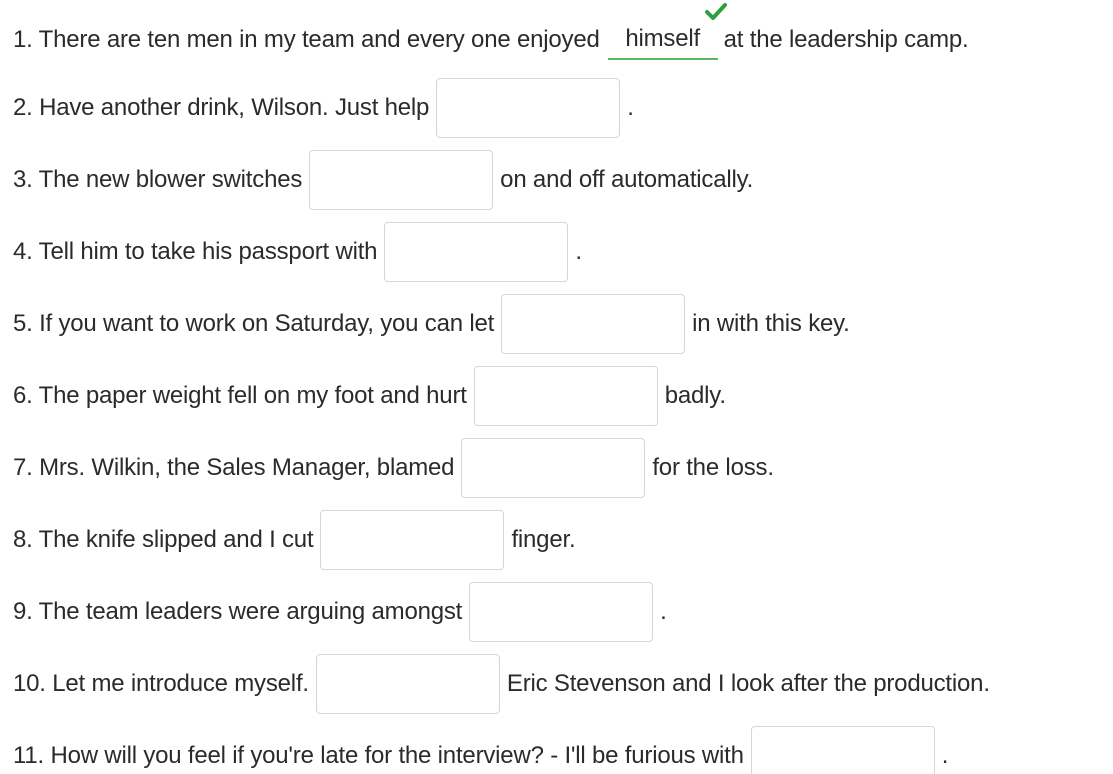  What do you see at coordinates (627, 179) in the screenshot?
I see `question-text-after: on and off automatically.` at bounding box center [627, 179].